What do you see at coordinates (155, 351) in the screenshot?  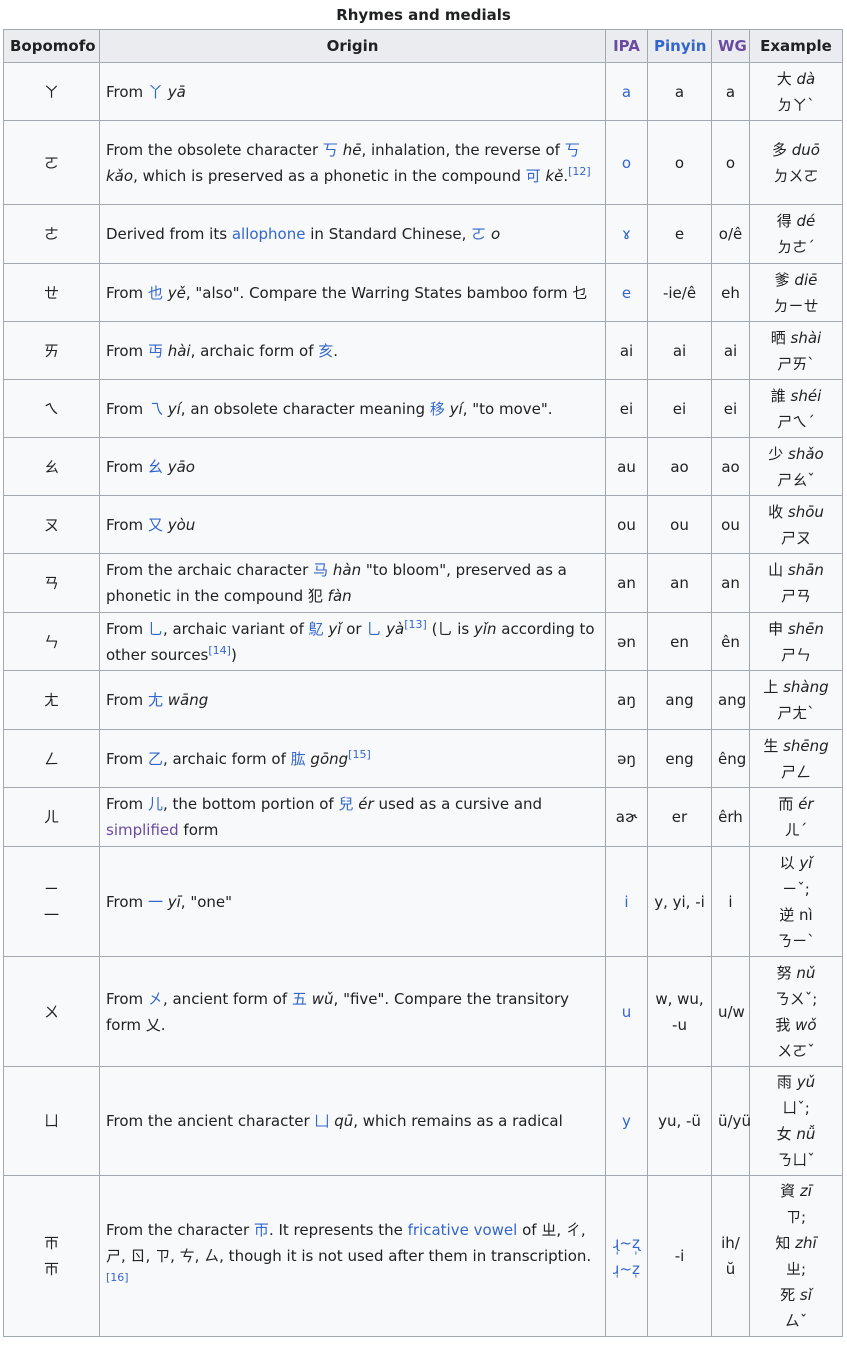 I see `origin-link: 丏` at bounding box center [155, 351].